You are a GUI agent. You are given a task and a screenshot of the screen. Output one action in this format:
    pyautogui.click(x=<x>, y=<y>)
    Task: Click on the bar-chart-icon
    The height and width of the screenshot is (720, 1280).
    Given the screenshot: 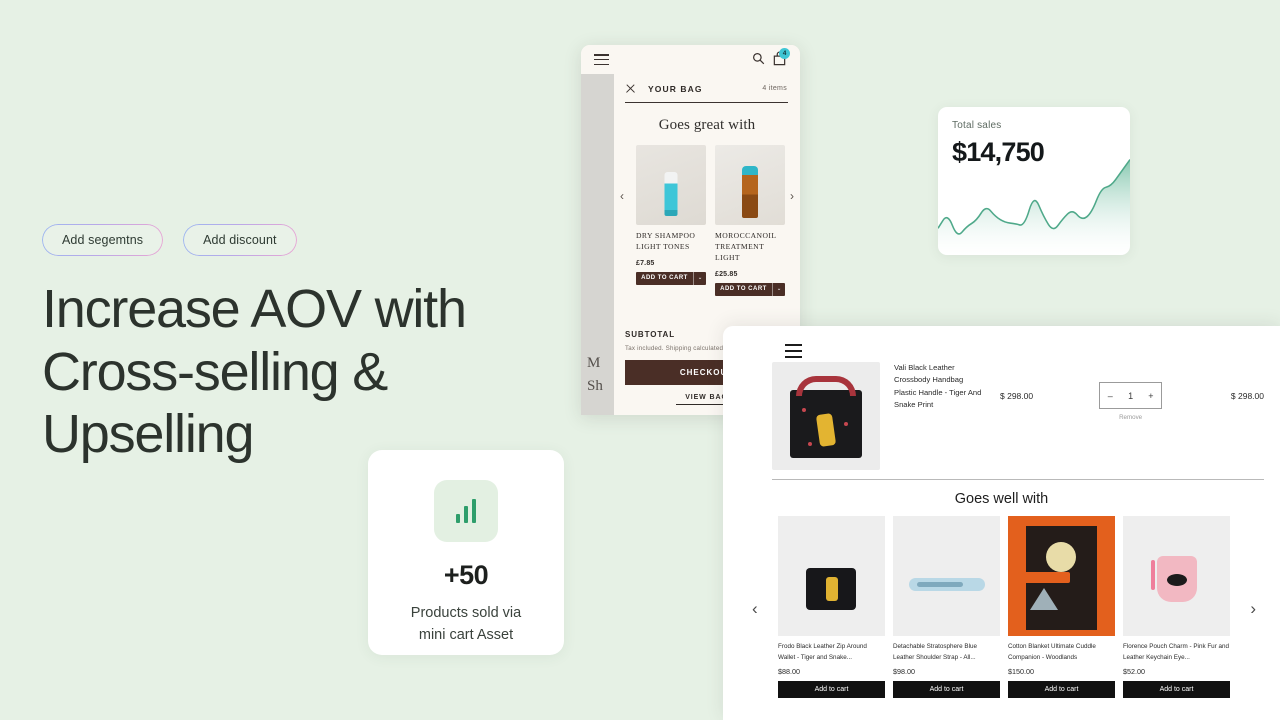 What is the action you would take?
    pyautogui.click(x=466, y=511)
    